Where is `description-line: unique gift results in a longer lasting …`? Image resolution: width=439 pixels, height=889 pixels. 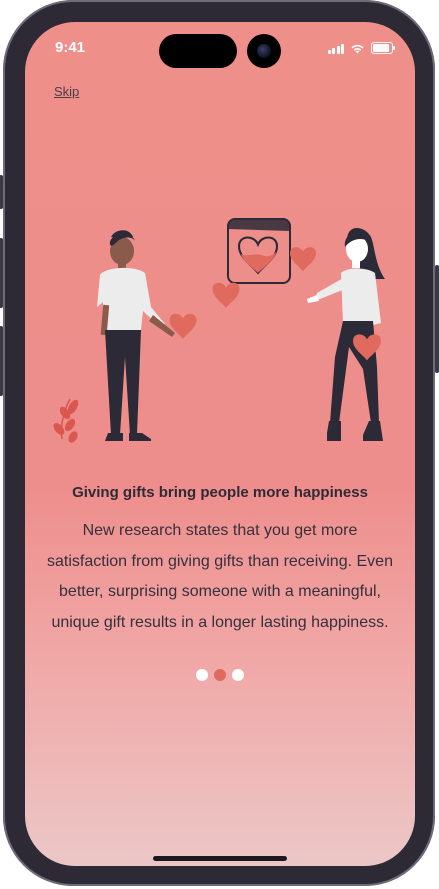 description-line: unique gift results in a longer lasting … is located at coordinates (220, 622).